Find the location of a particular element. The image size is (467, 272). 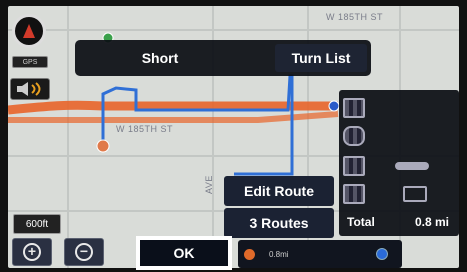

routes-button: 3 Routes is located at coordinates (279, 223).